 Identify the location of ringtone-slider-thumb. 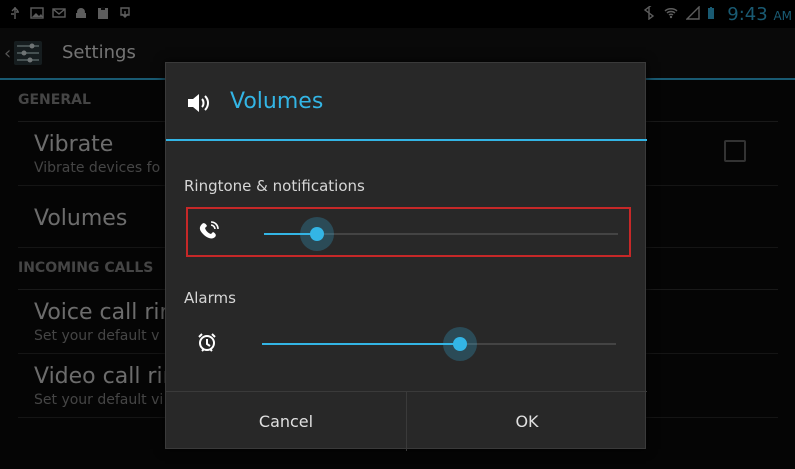
(317, 234).